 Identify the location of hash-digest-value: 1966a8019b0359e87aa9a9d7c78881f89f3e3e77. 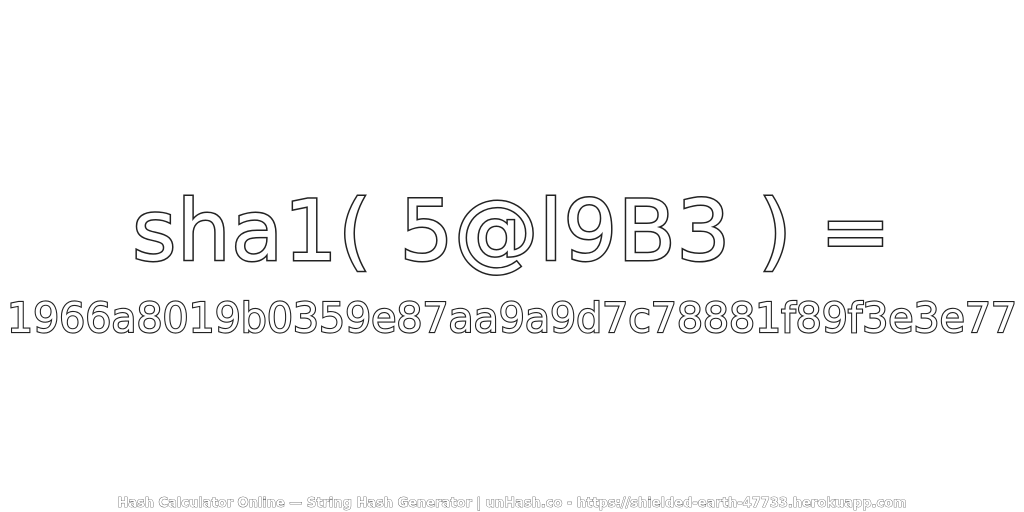
(512, 318).